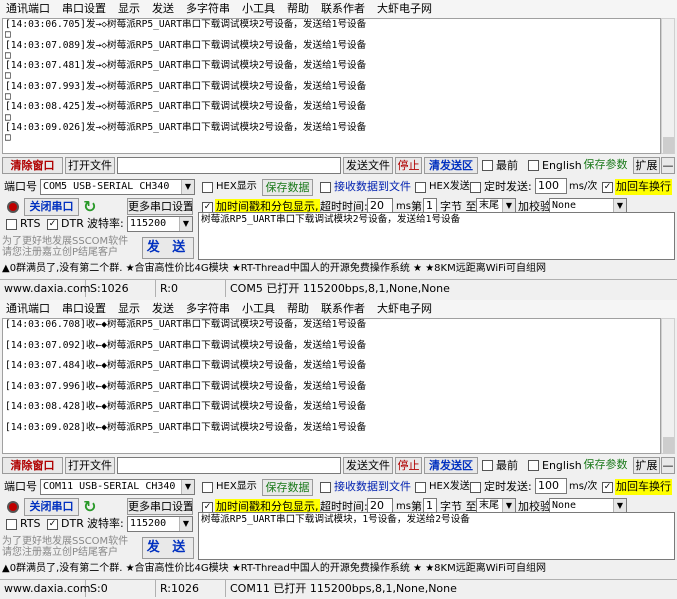  Describe the element at coordinates (343, 588) in the screenshot. I see `status-port: COM11 已打开 115200bps,8,1,None,None` at that location.